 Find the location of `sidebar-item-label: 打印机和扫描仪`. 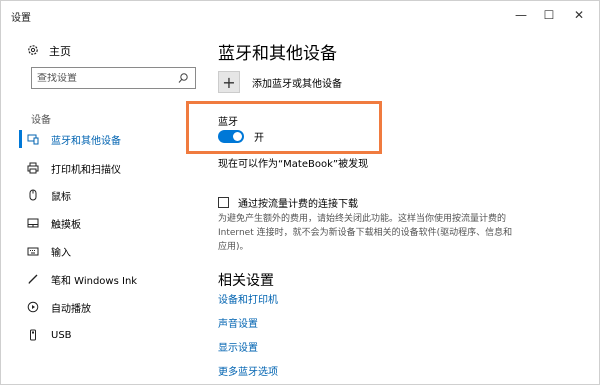

sidebar-item-label: 打印机和扫描仪 is located at coordinates (86, 170).